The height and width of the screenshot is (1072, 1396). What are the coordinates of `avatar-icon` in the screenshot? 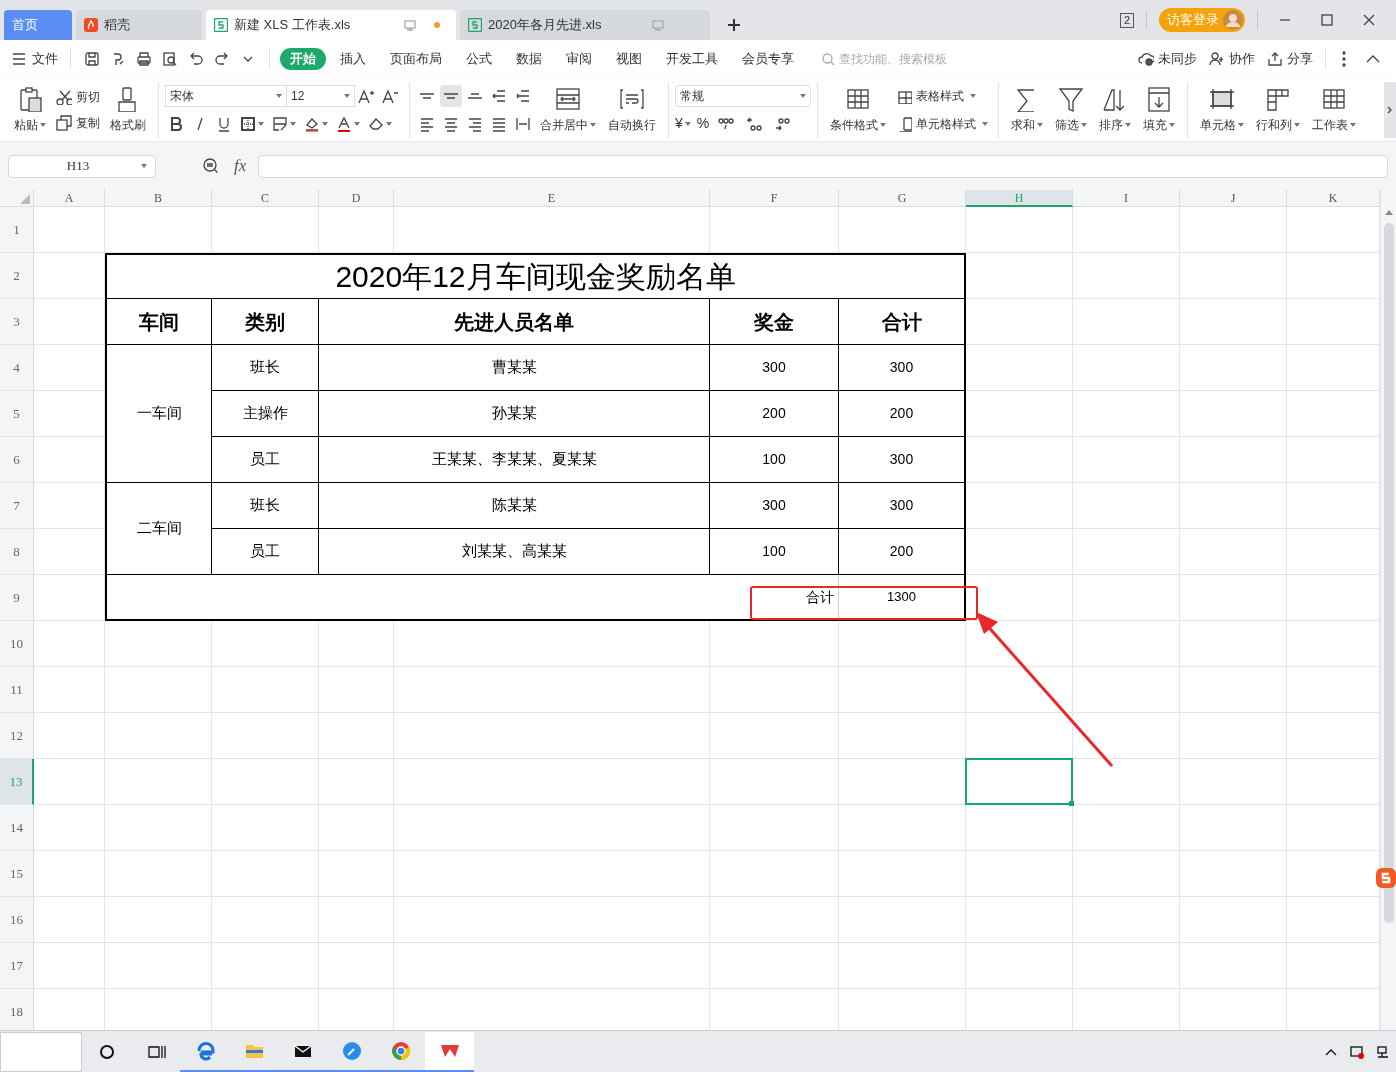 It's located at (1233, 20).